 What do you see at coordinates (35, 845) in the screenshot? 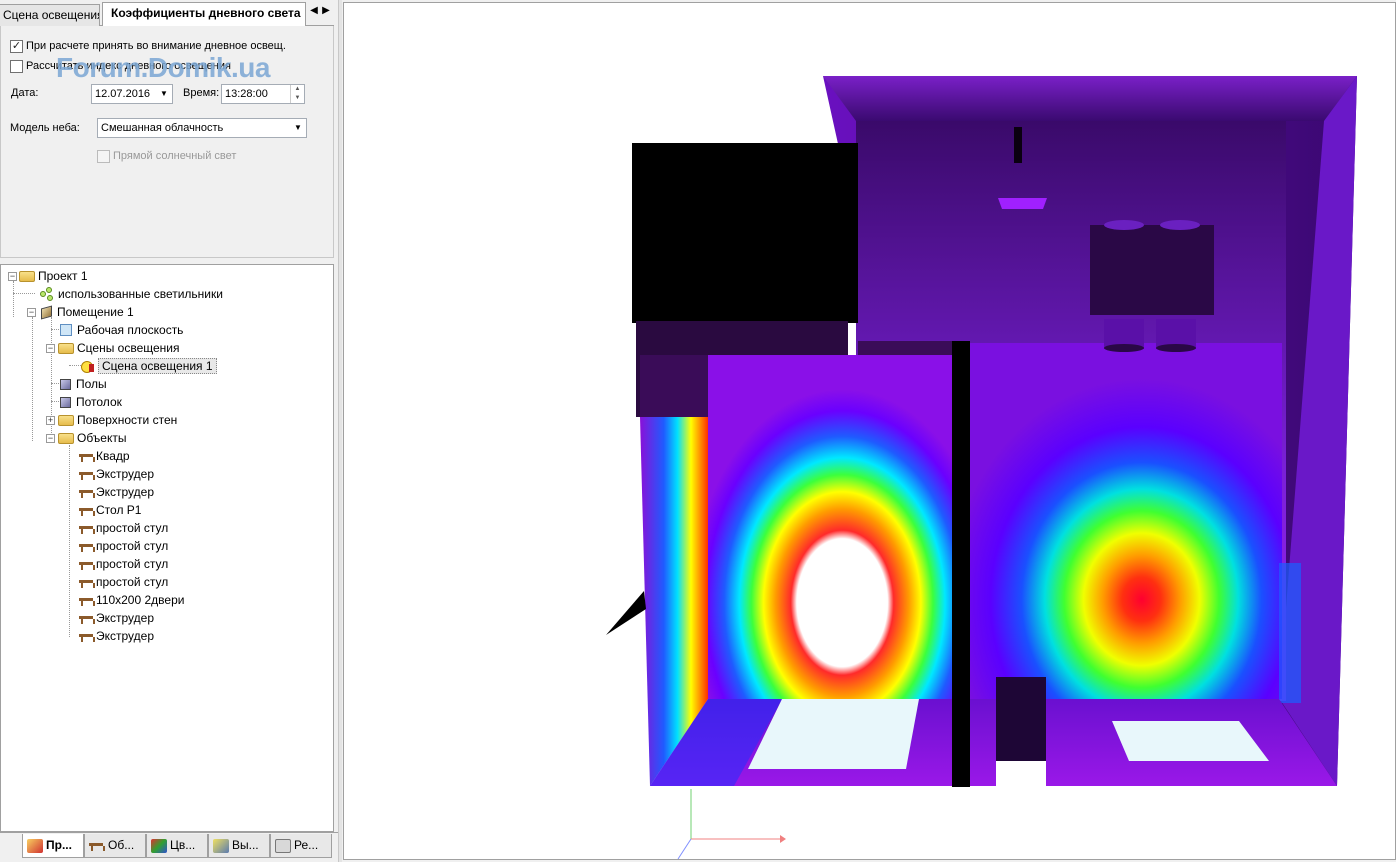
I see `project-icon` at bounding box center [35, 845].